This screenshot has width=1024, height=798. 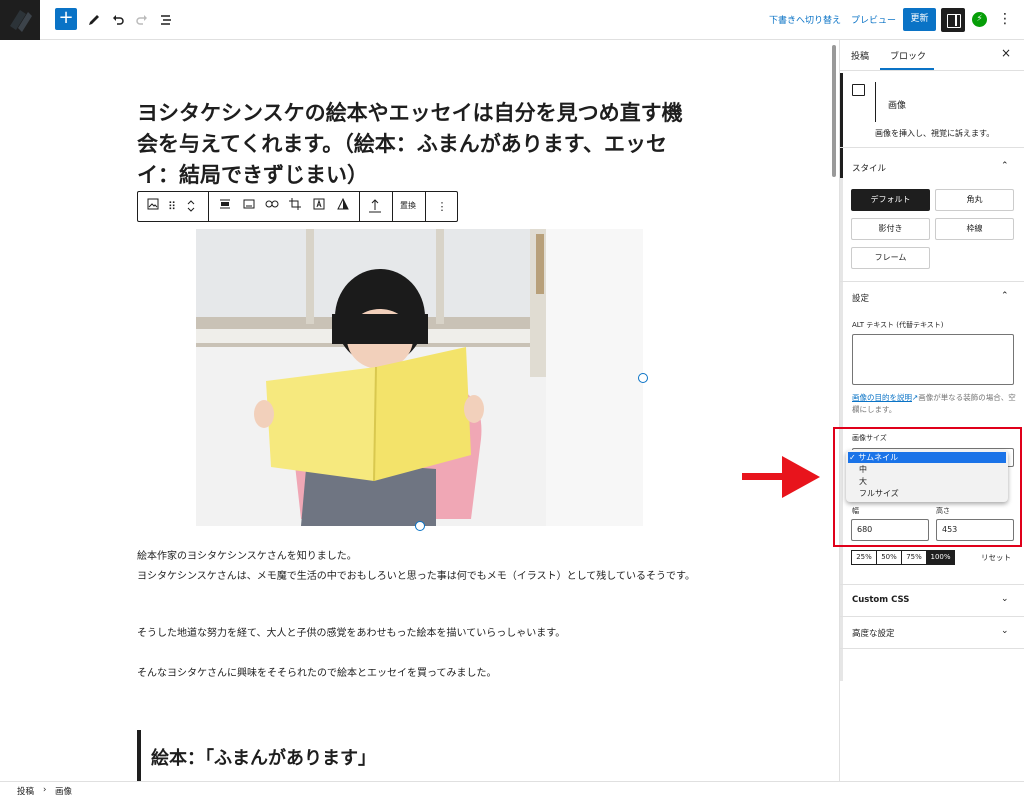 I want to click on caption-icon, so click(x=249, y=207).